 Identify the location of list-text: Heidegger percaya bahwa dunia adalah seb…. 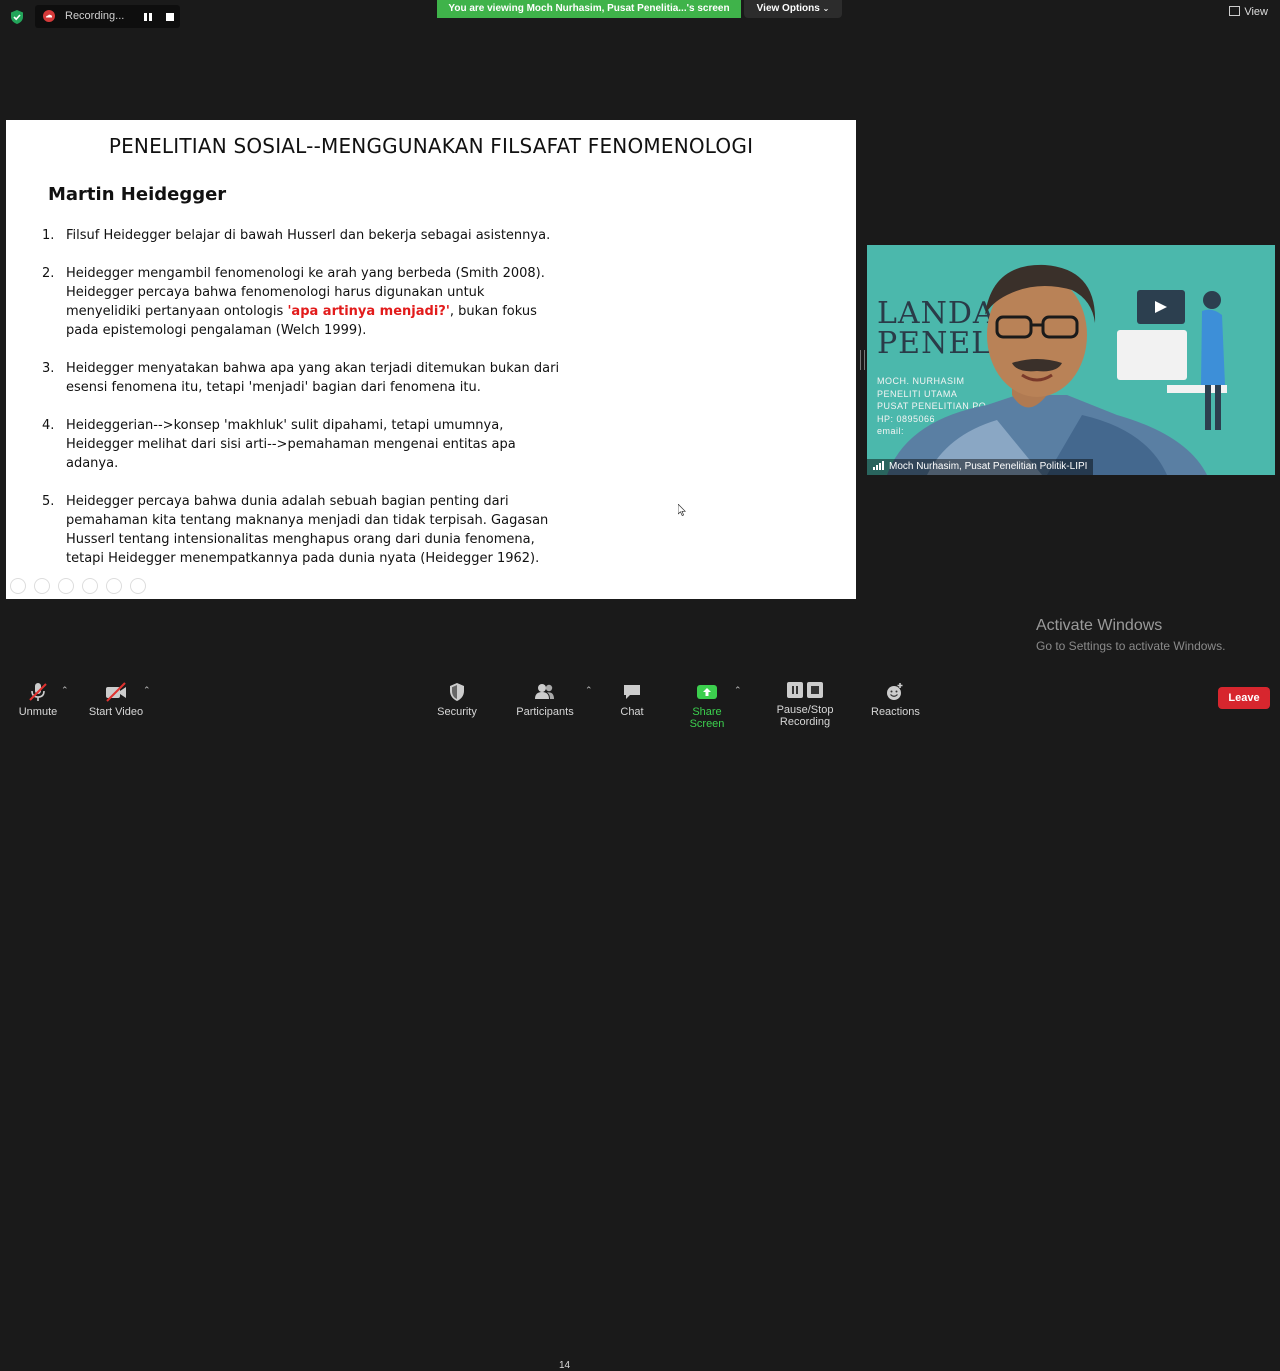
(307, 530).